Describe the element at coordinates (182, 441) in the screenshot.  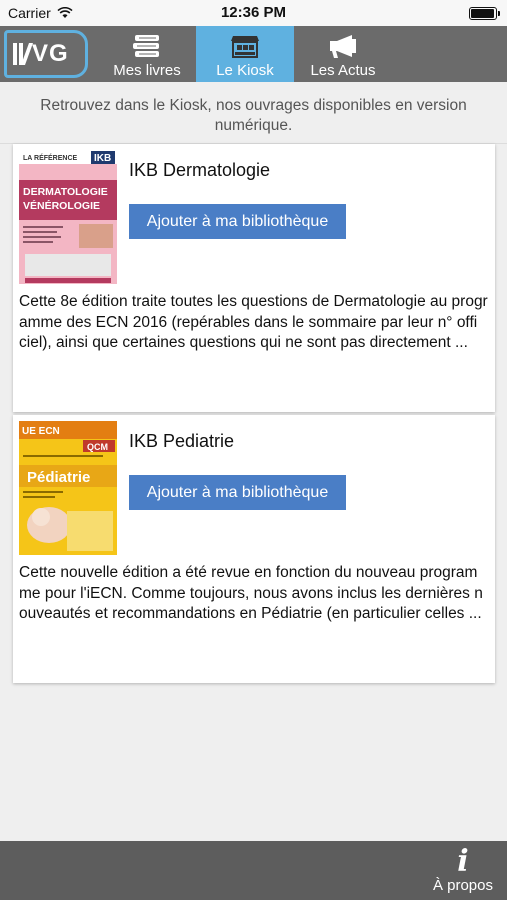
I see `book-title: IKB Pediatrie` at that location.